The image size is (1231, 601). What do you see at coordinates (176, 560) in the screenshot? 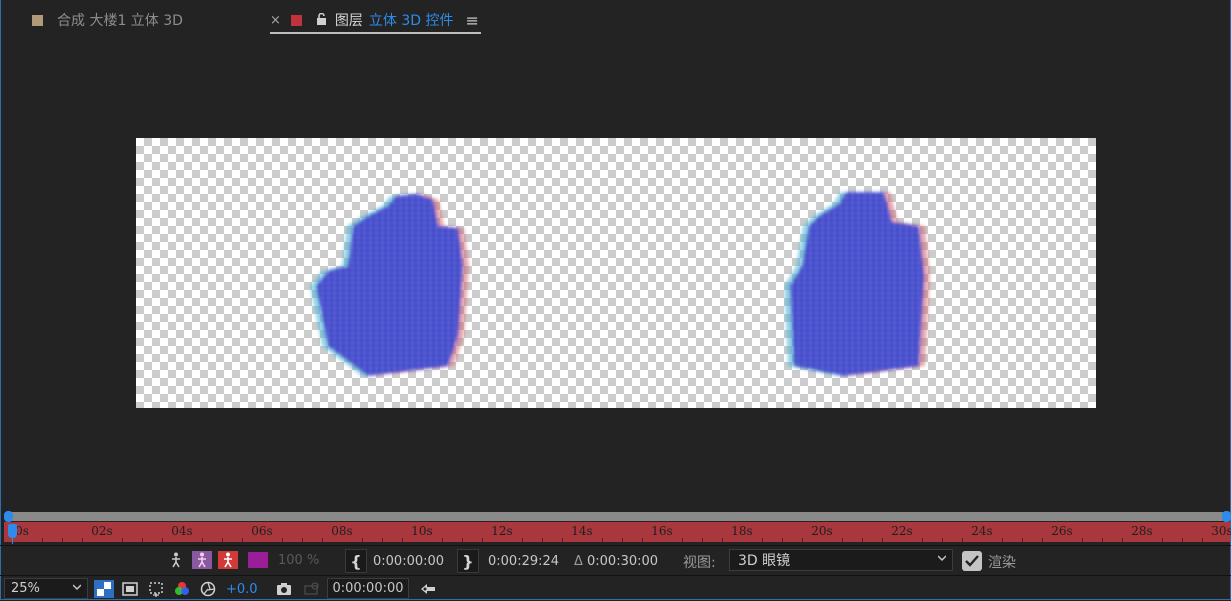
I see `walk-figure-icon` at bounding box center [176, 560].